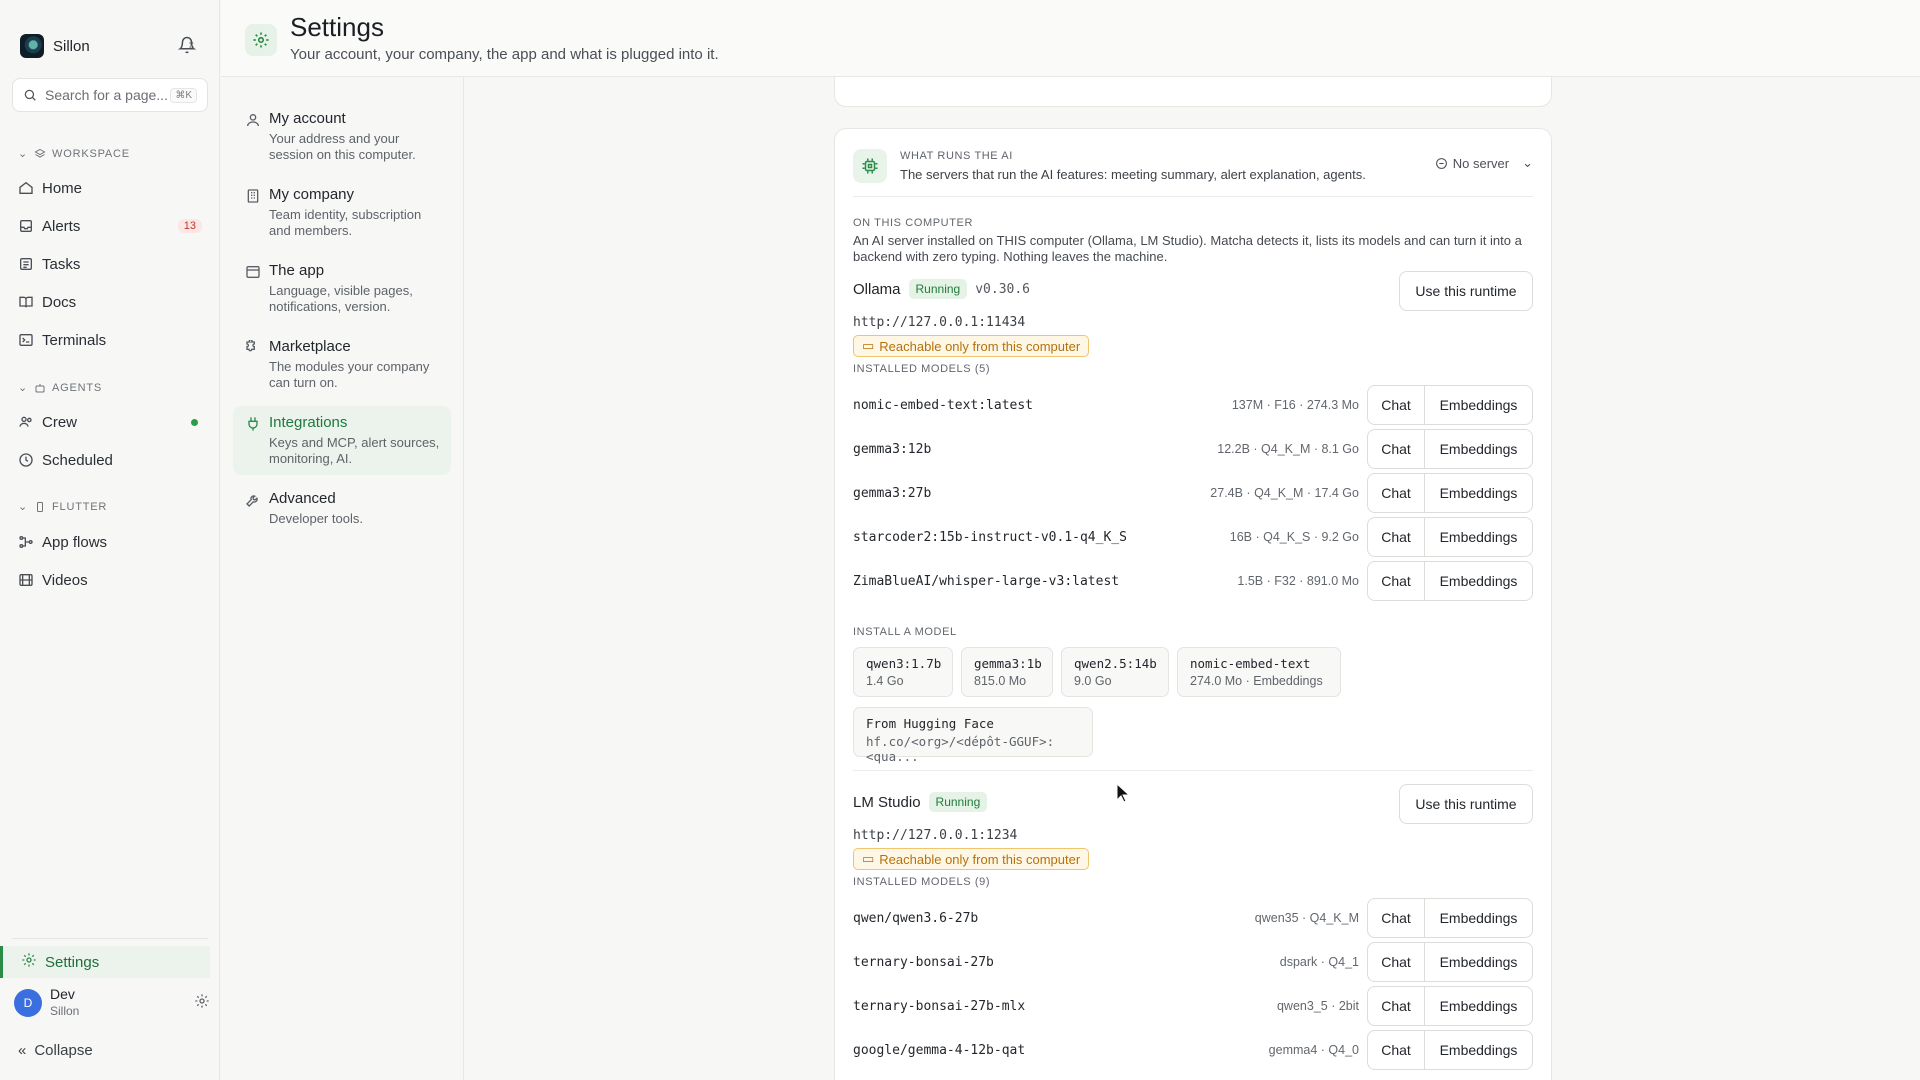  I want to click on collapse-button: « Collapse, so click(55, 1050).